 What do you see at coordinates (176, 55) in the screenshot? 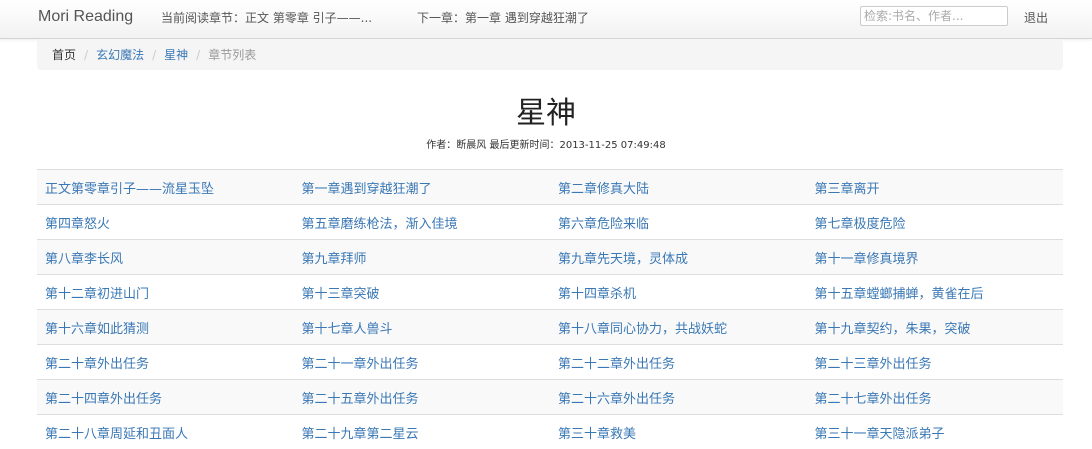
I see `breadcrumb-book: 星神` at bounding box center [176, 55].